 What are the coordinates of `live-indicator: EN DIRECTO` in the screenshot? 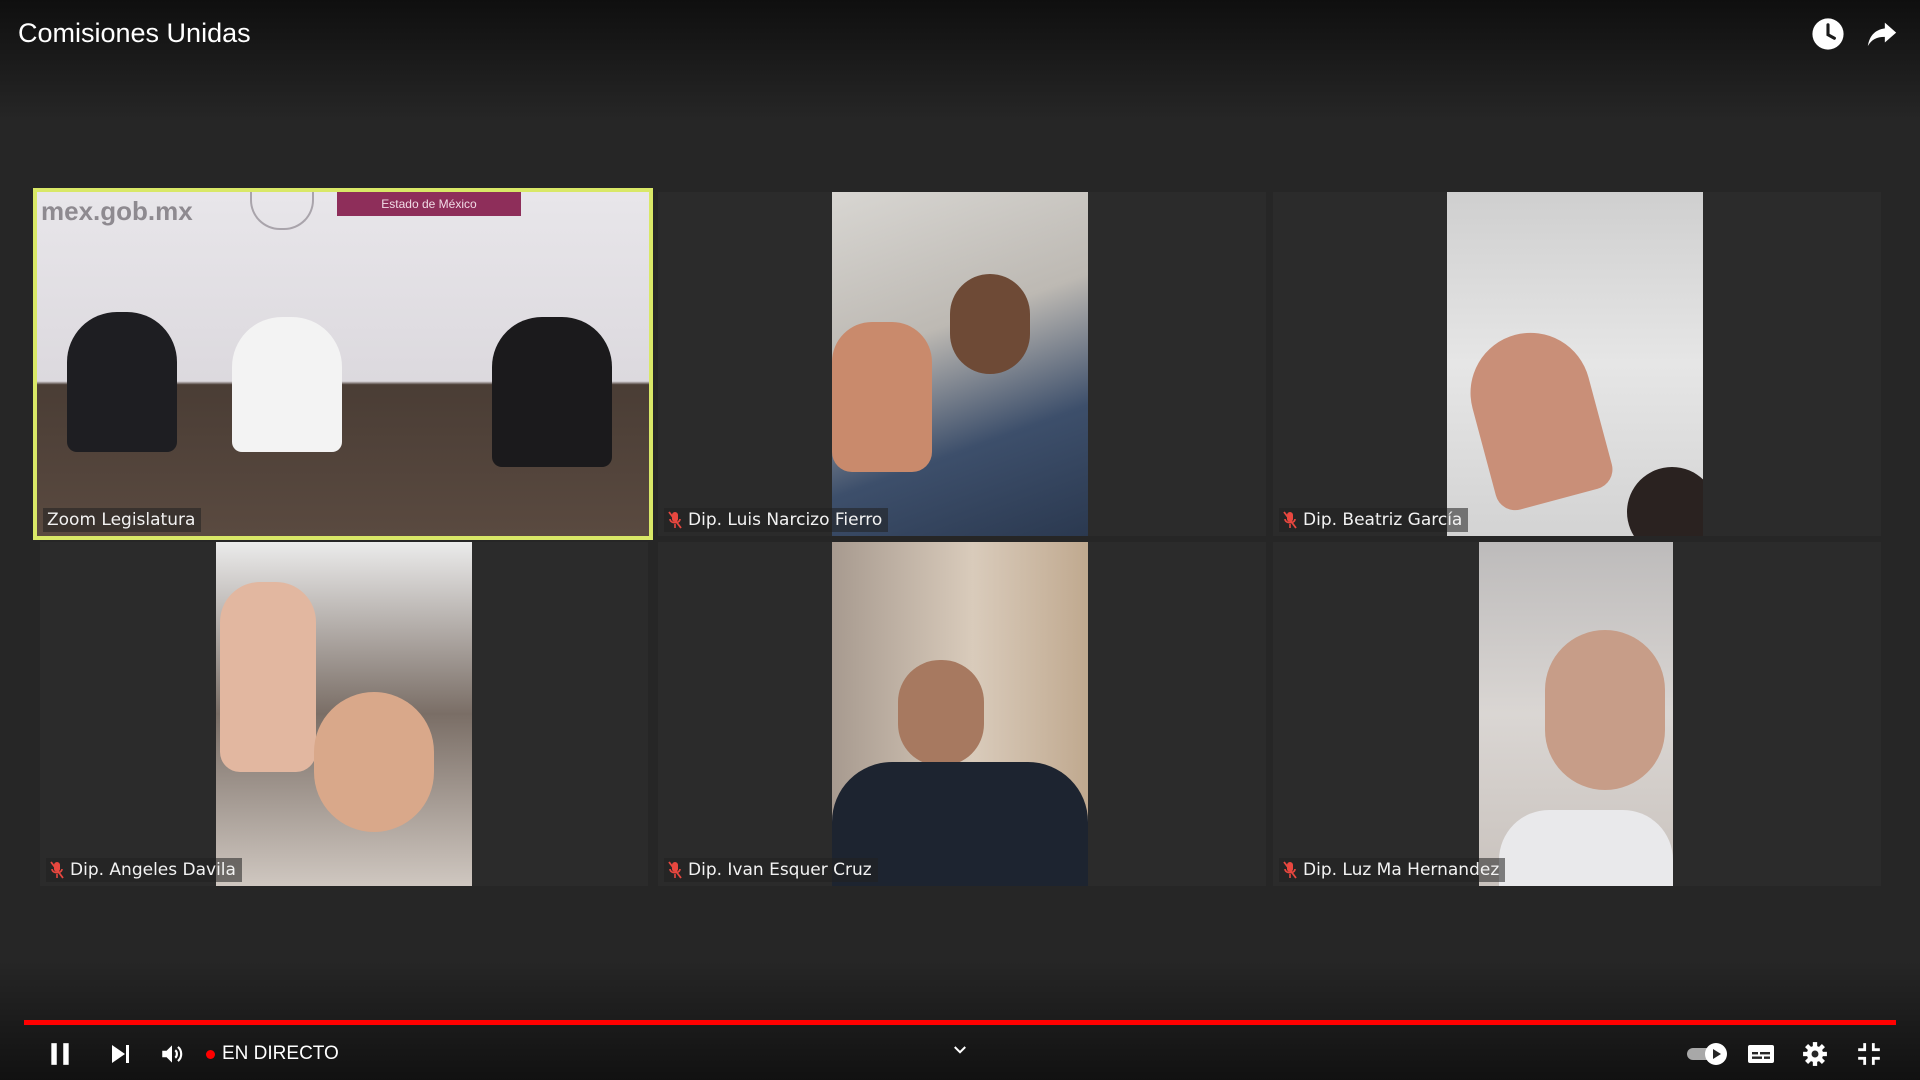 It's located at (272, 1054).